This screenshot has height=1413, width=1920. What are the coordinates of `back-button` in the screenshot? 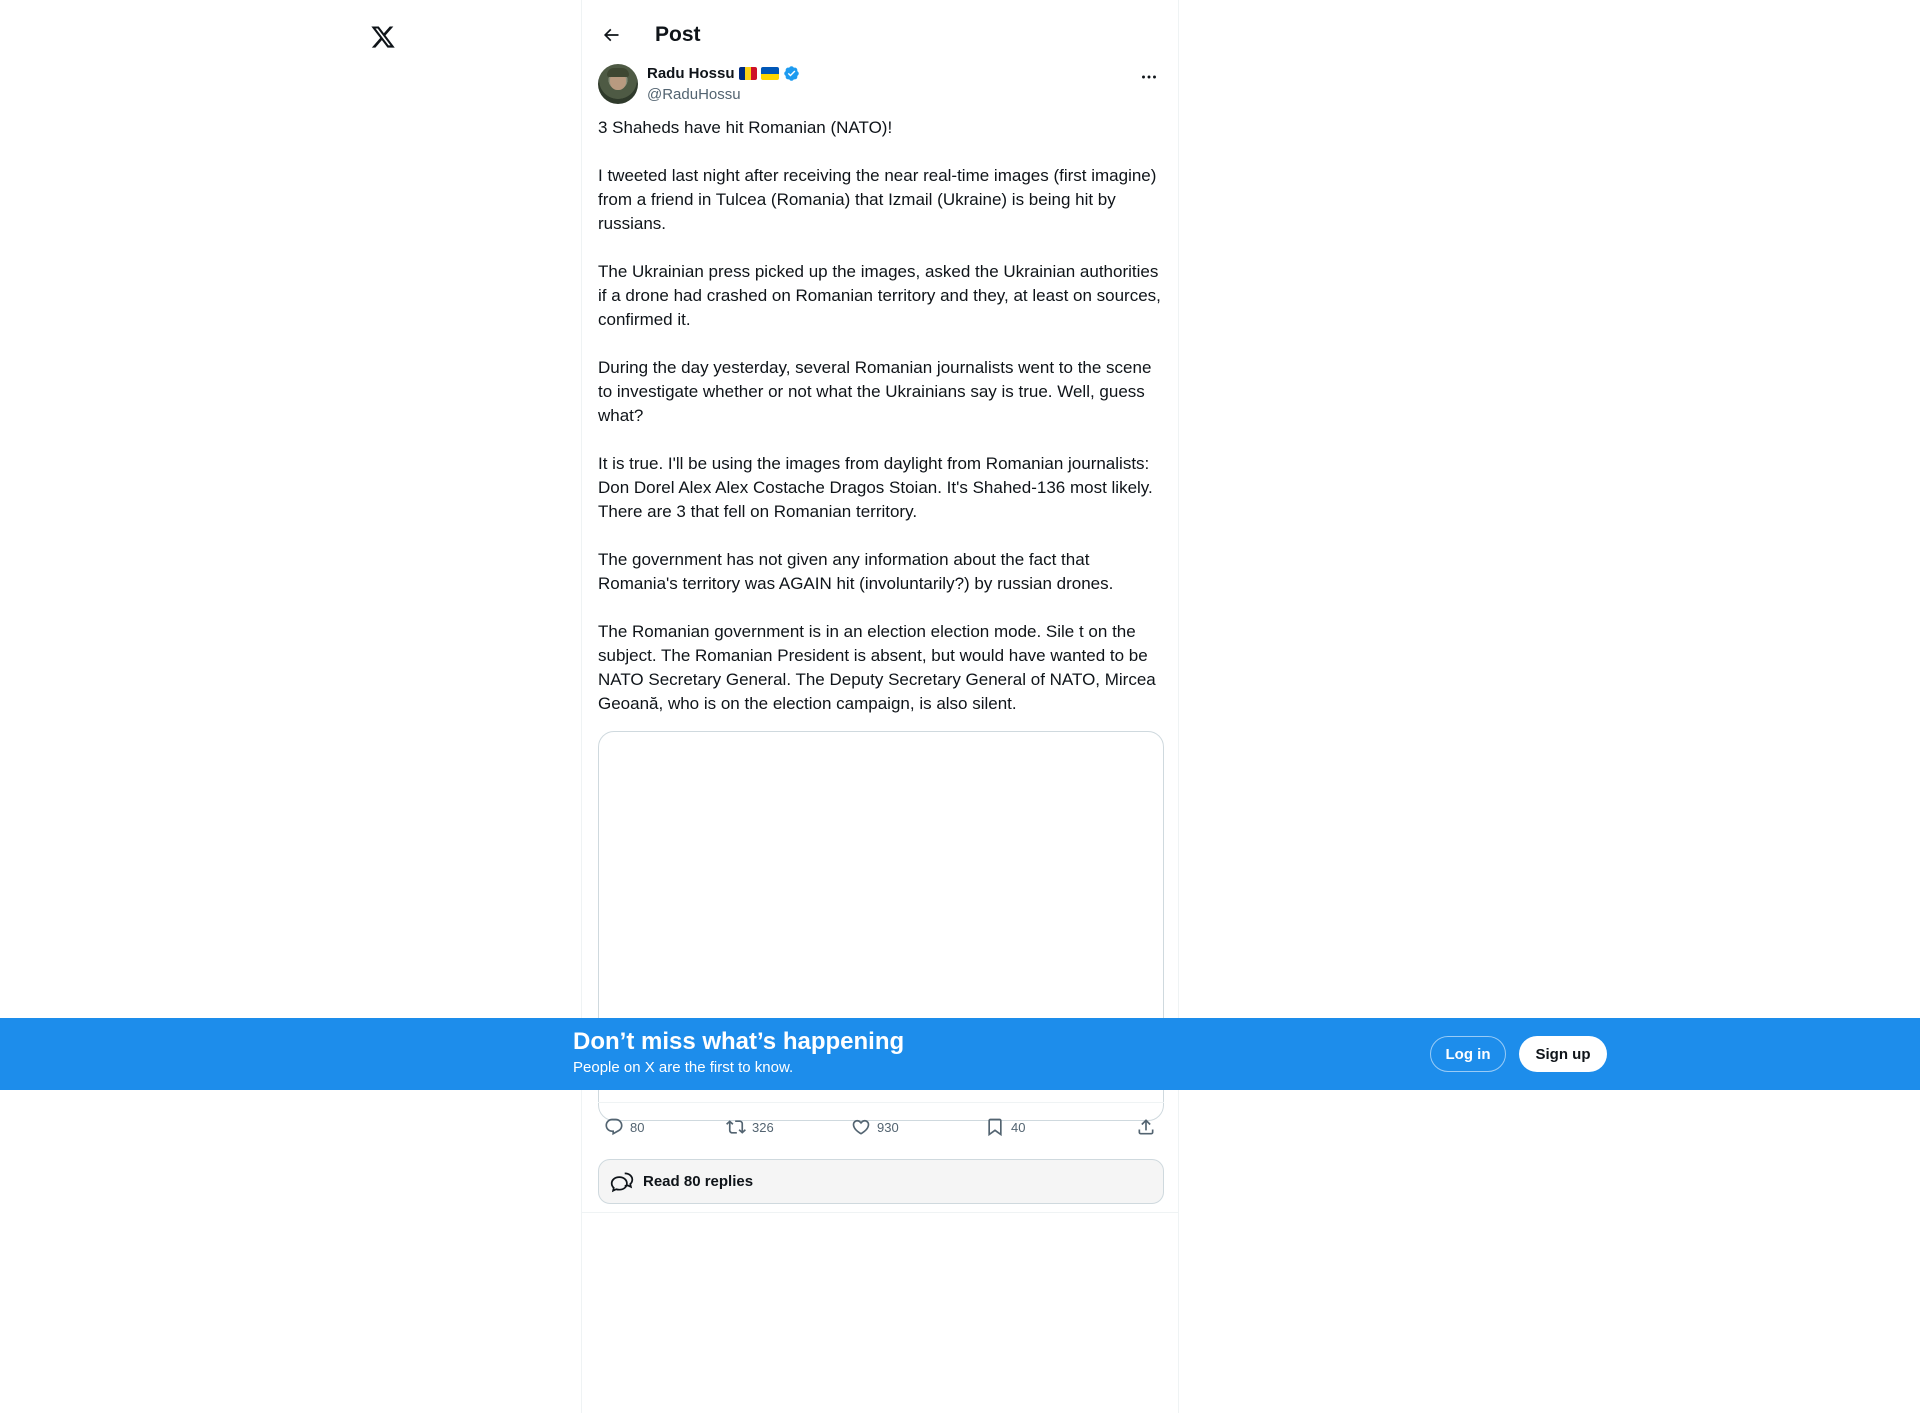 It's located at (611, 35).